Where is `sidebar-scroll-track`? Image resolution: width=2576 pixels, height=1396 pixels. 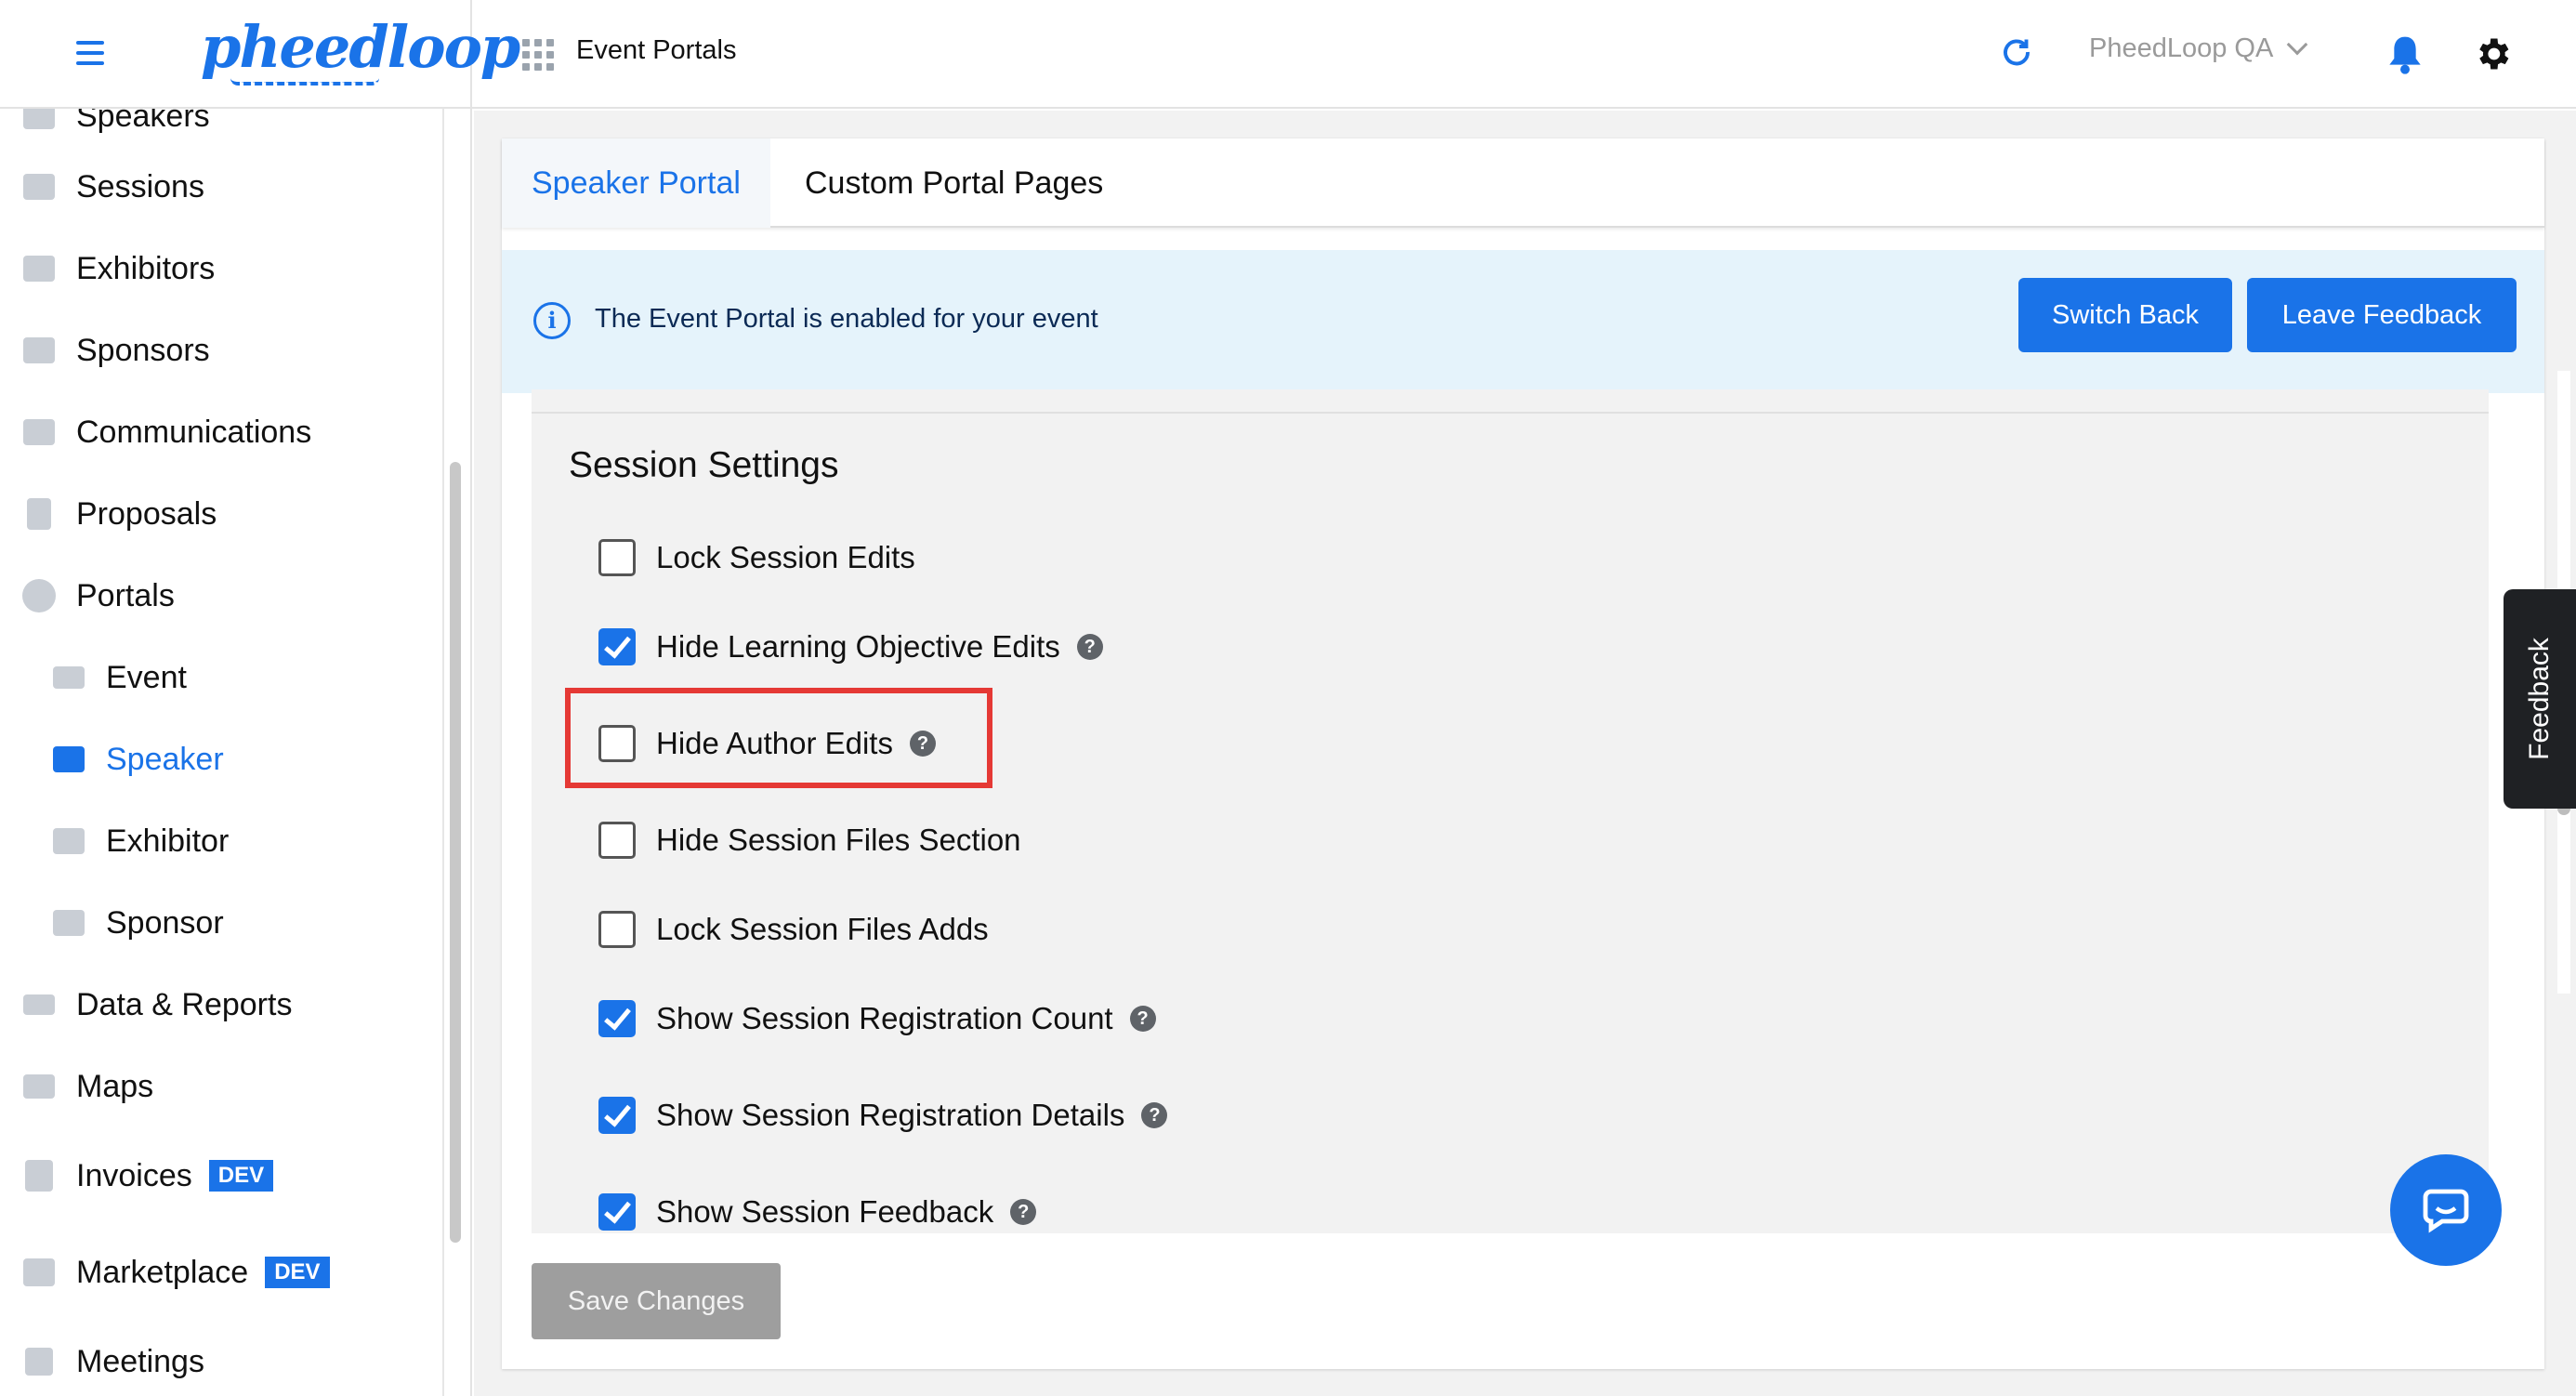 sidebar-scroll-track is located at coordinates (443, 752).